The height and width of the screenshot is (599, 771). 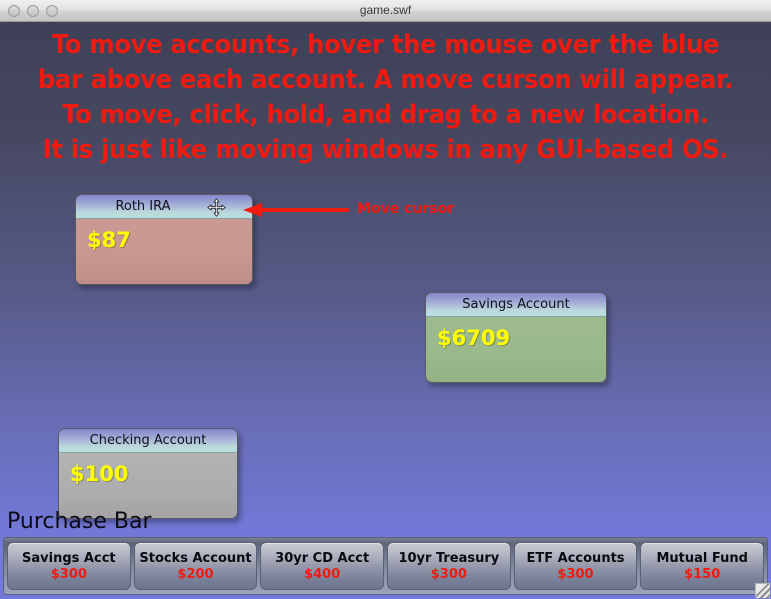 I want to click on account-body-roth-ira: $87, so click(x=164, y=251).